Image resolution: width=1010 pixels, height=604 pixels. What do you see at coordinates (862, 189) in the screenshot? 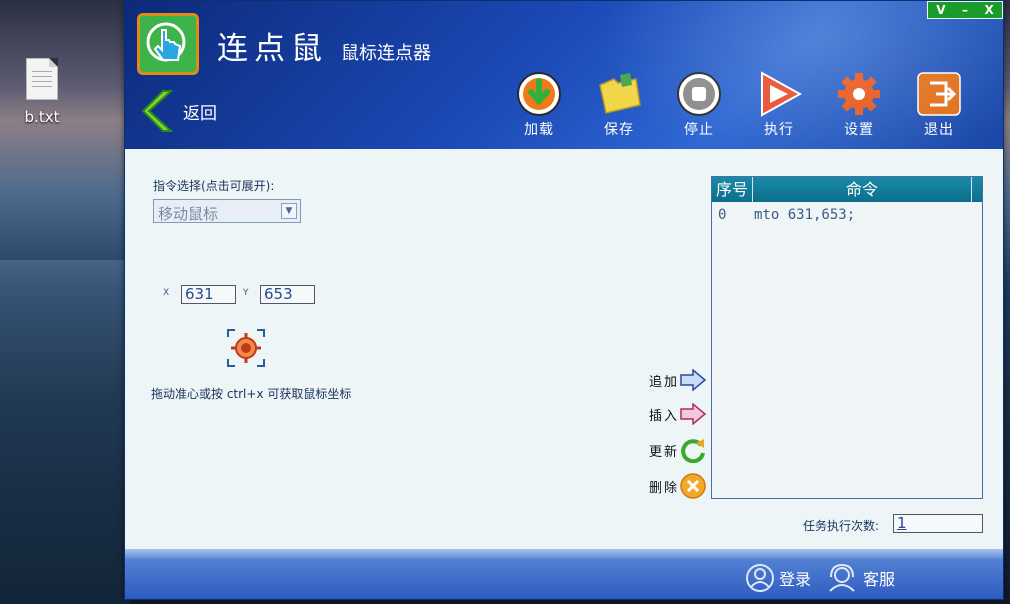
I see `column-header-command: 命令` at bounding box center [862, 189].